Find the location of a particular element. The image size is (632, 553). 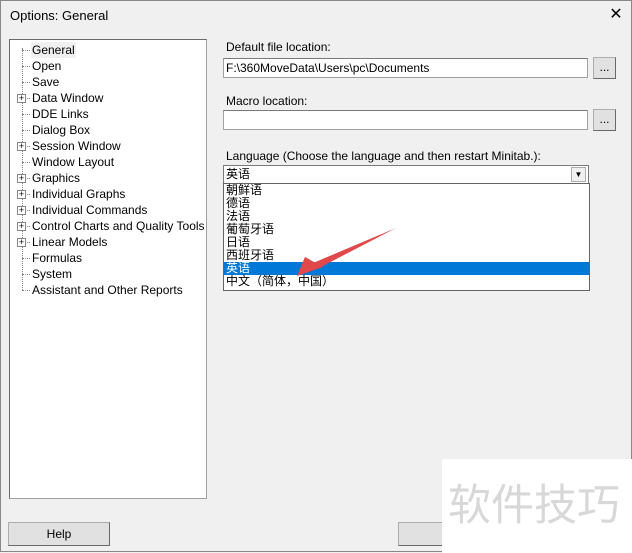

arrow-head is located at coordinates (310, 266).